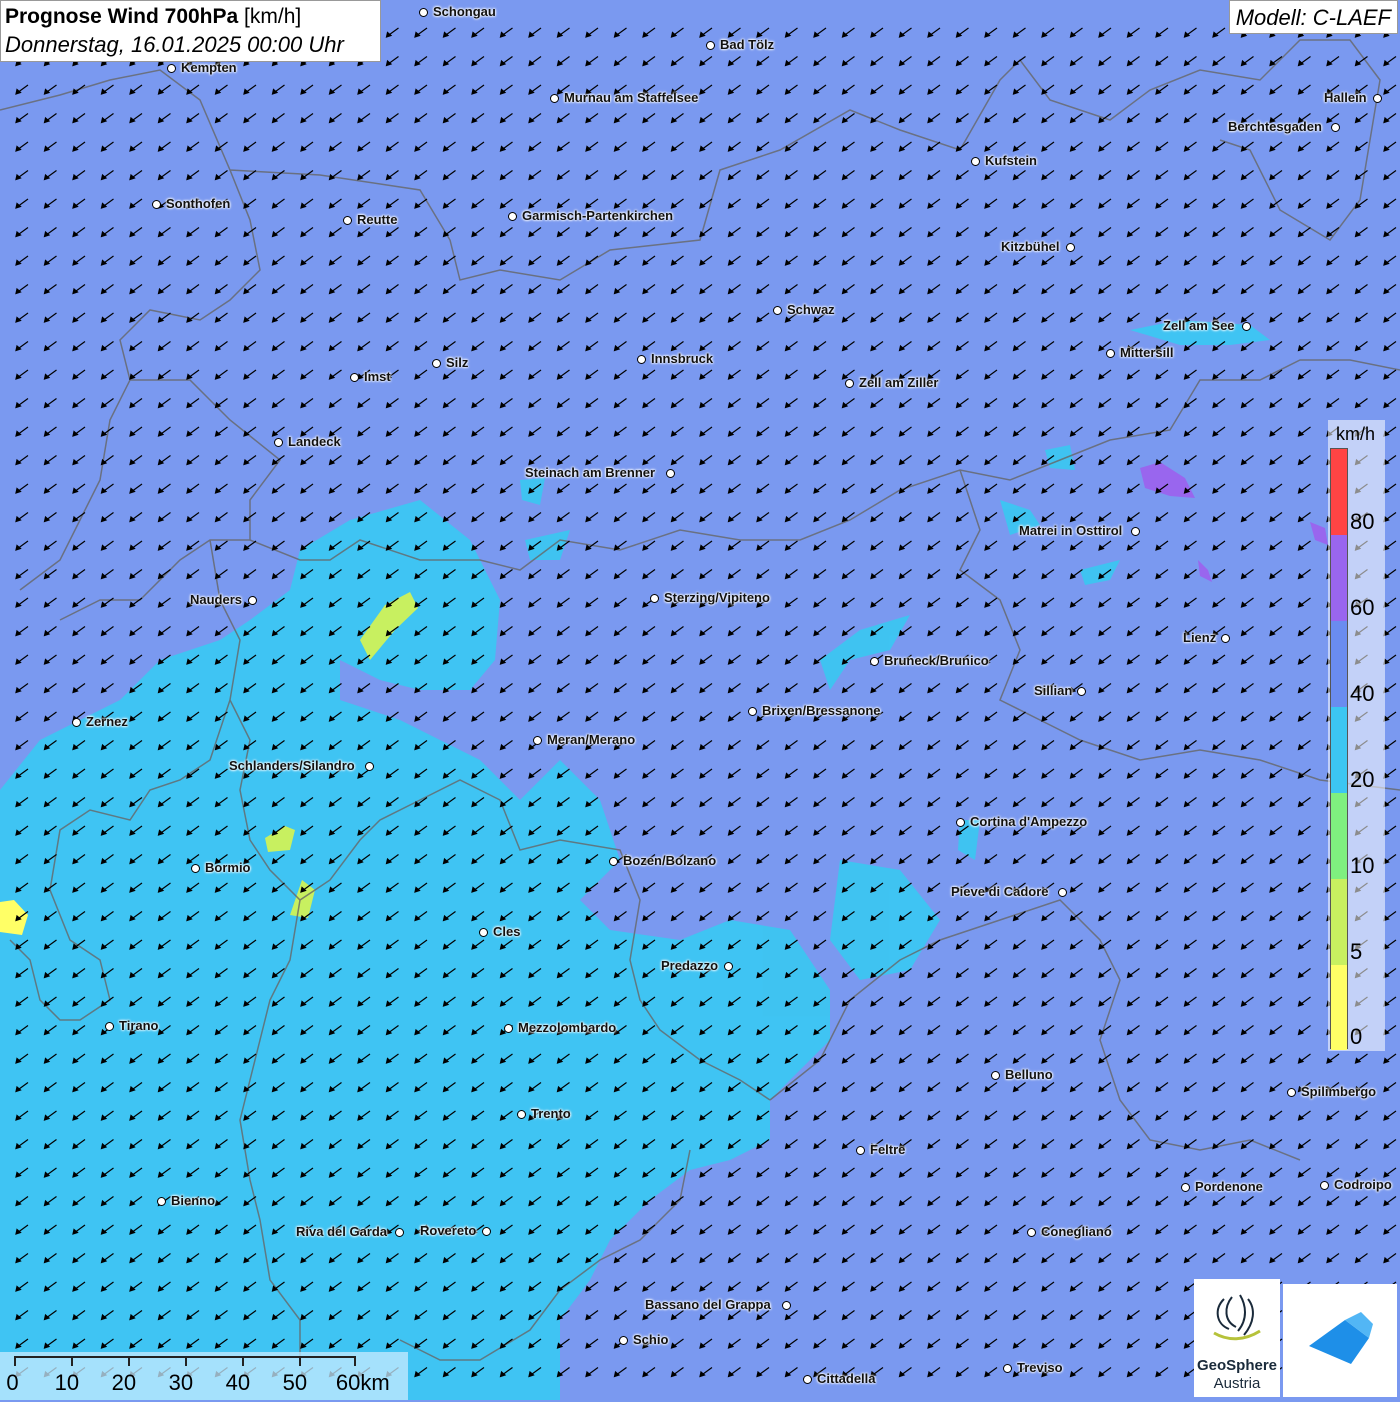 This screenshot has width=1400, height=1402. What do you see at coordinates (598, 215) in the screenshot?
I see `city-label: Garmisch-Partenkirchen` at bounding box center [598, 215].